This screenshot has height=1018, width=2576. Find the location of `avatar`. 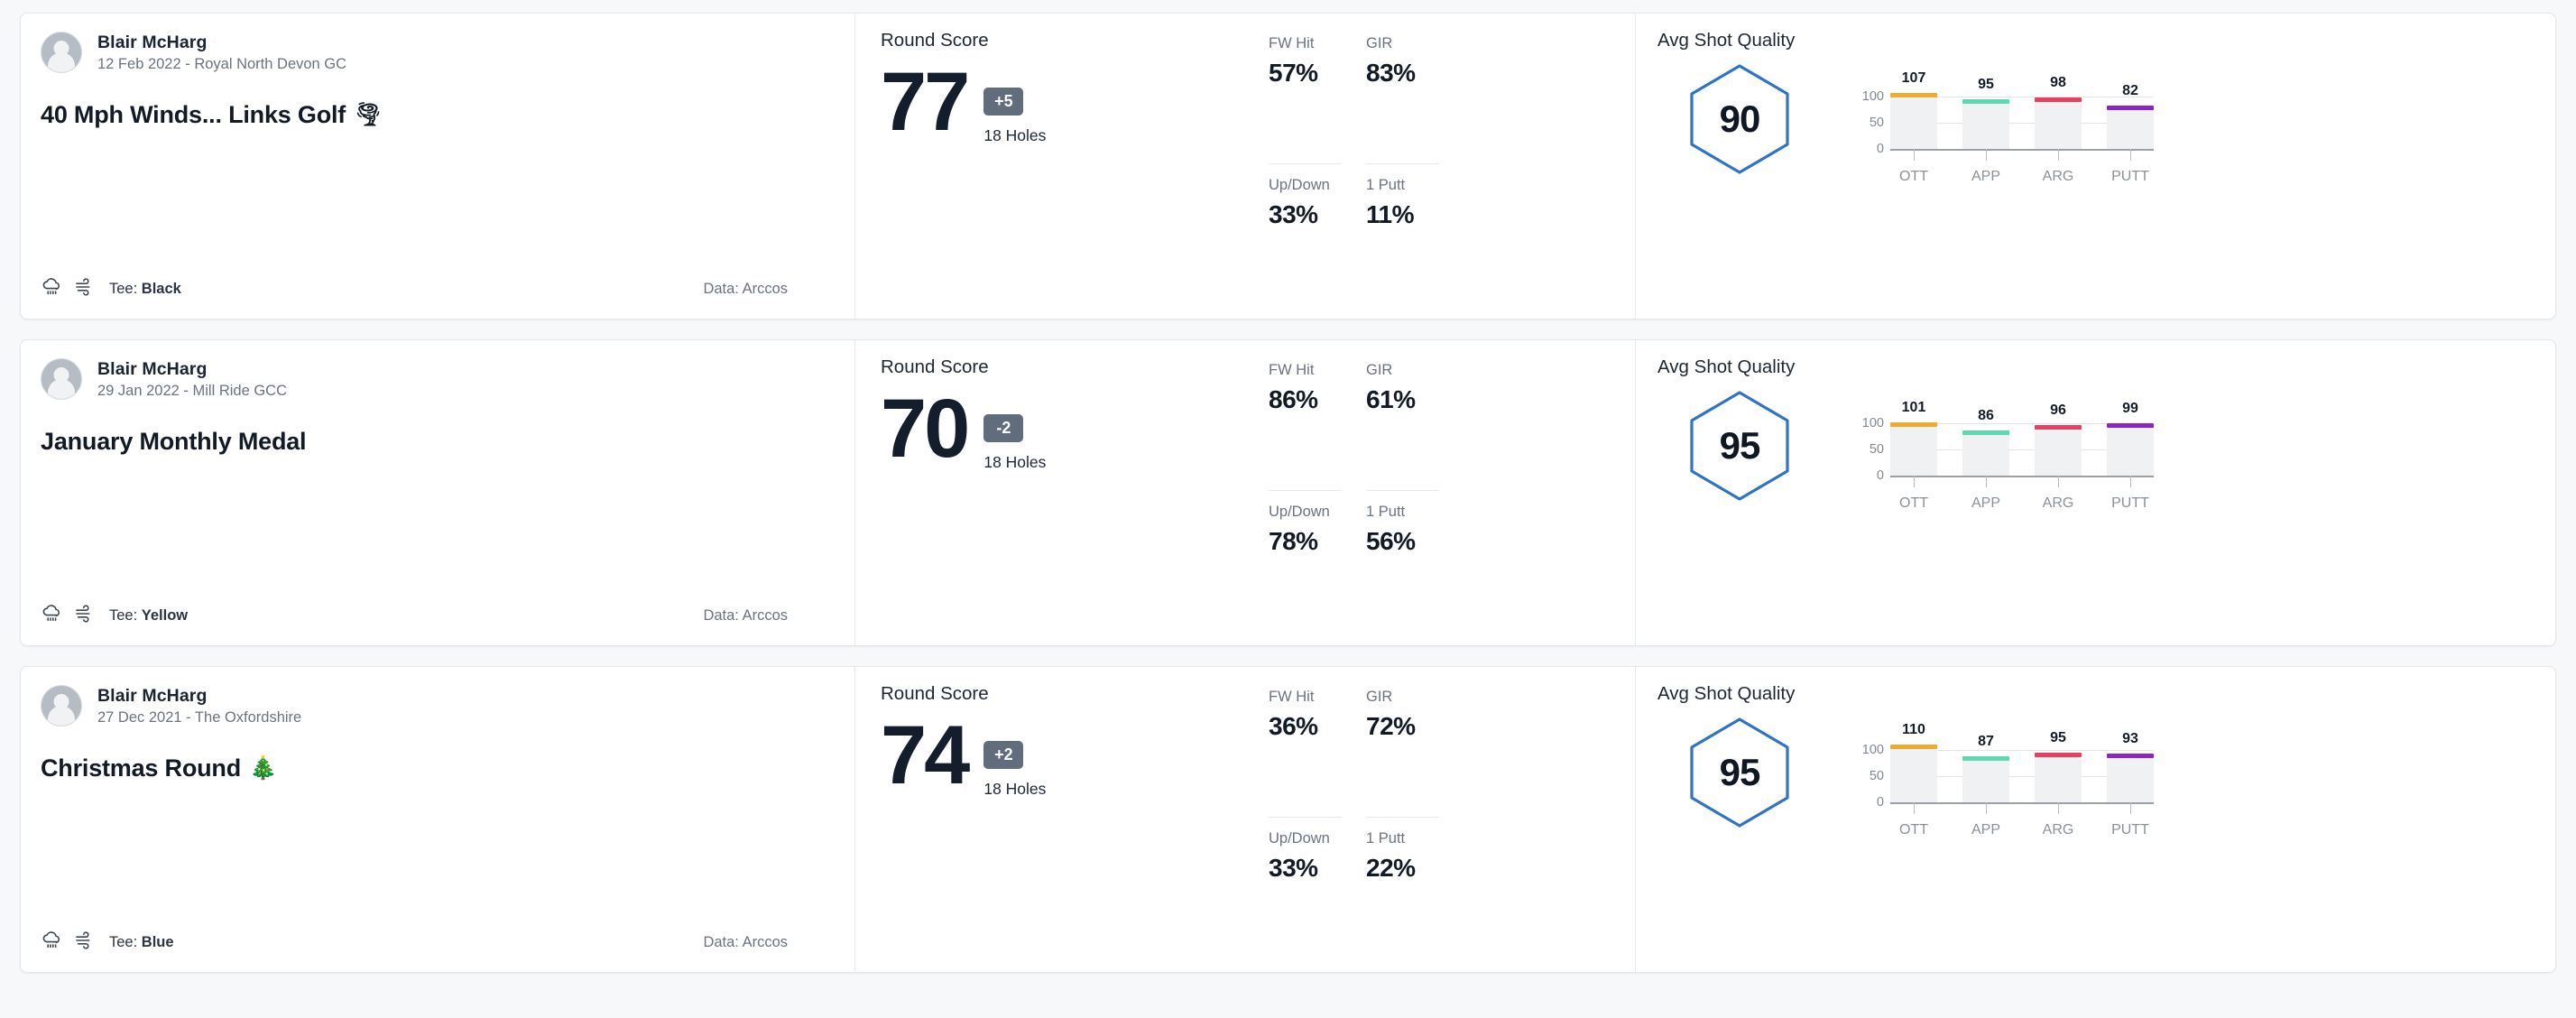

avatar is located at coordinates (61, 706).